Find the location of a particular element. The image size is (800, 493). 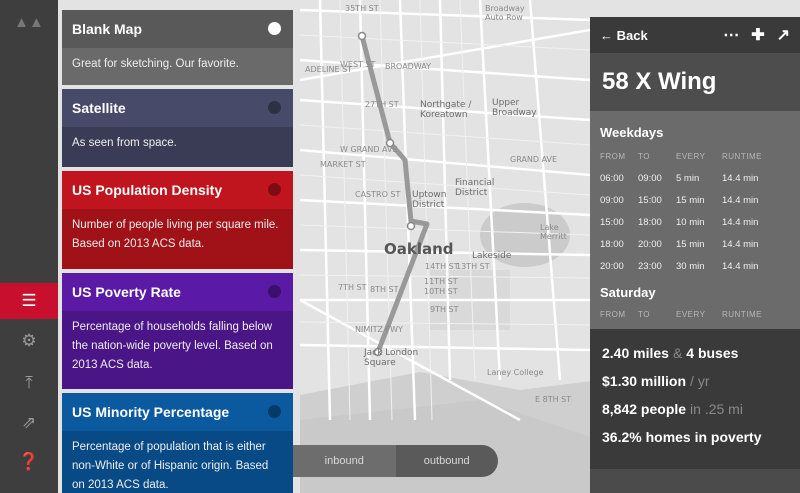

map-label: Jack London Square is located at coordinates (391, 358).